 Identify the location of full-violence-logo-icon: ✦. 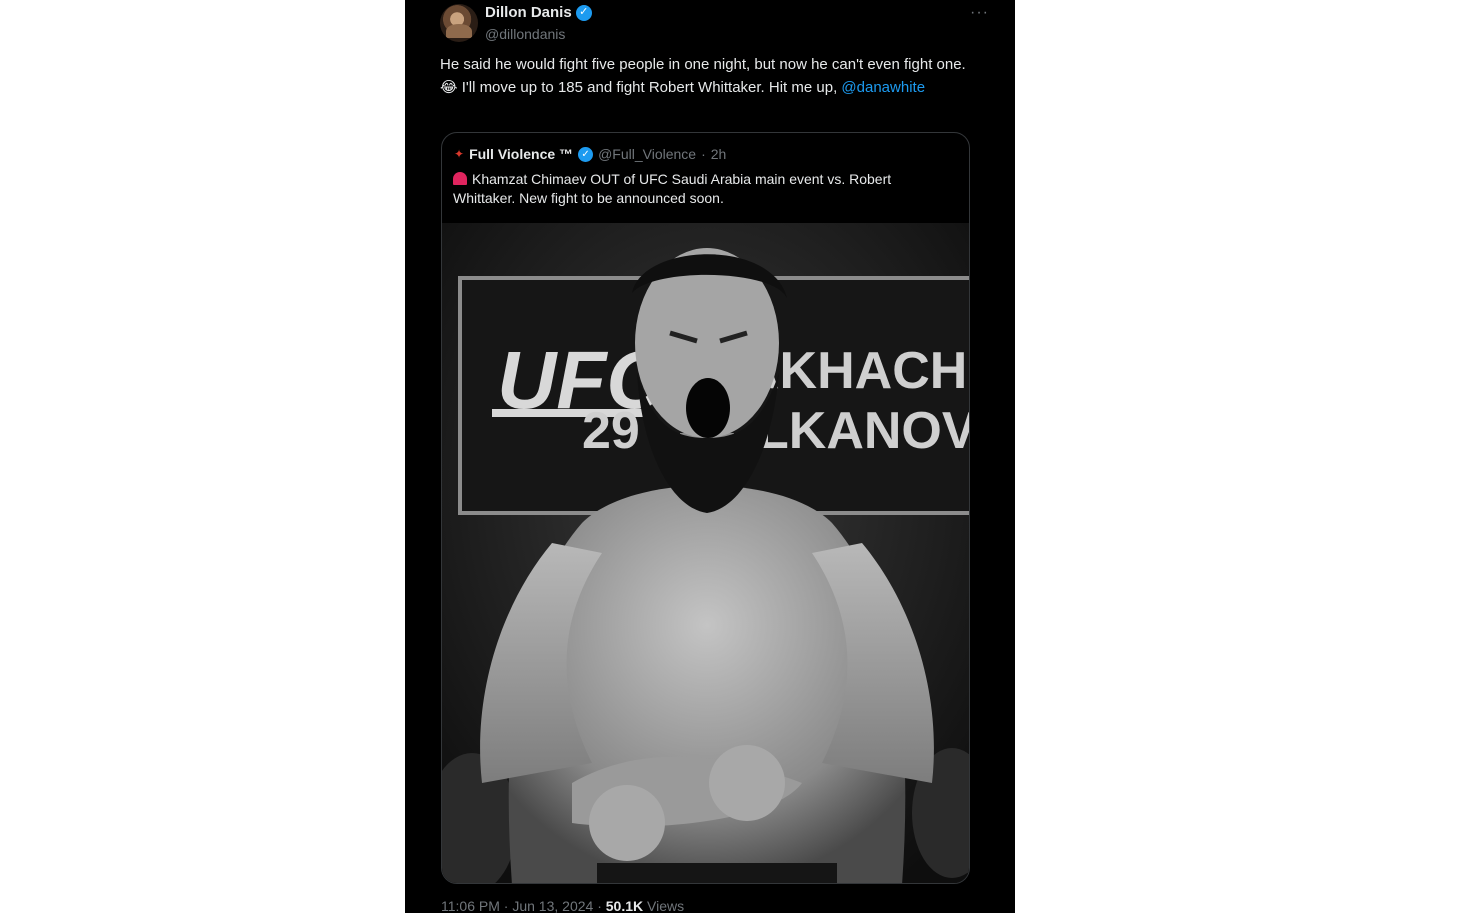
(459, 154).